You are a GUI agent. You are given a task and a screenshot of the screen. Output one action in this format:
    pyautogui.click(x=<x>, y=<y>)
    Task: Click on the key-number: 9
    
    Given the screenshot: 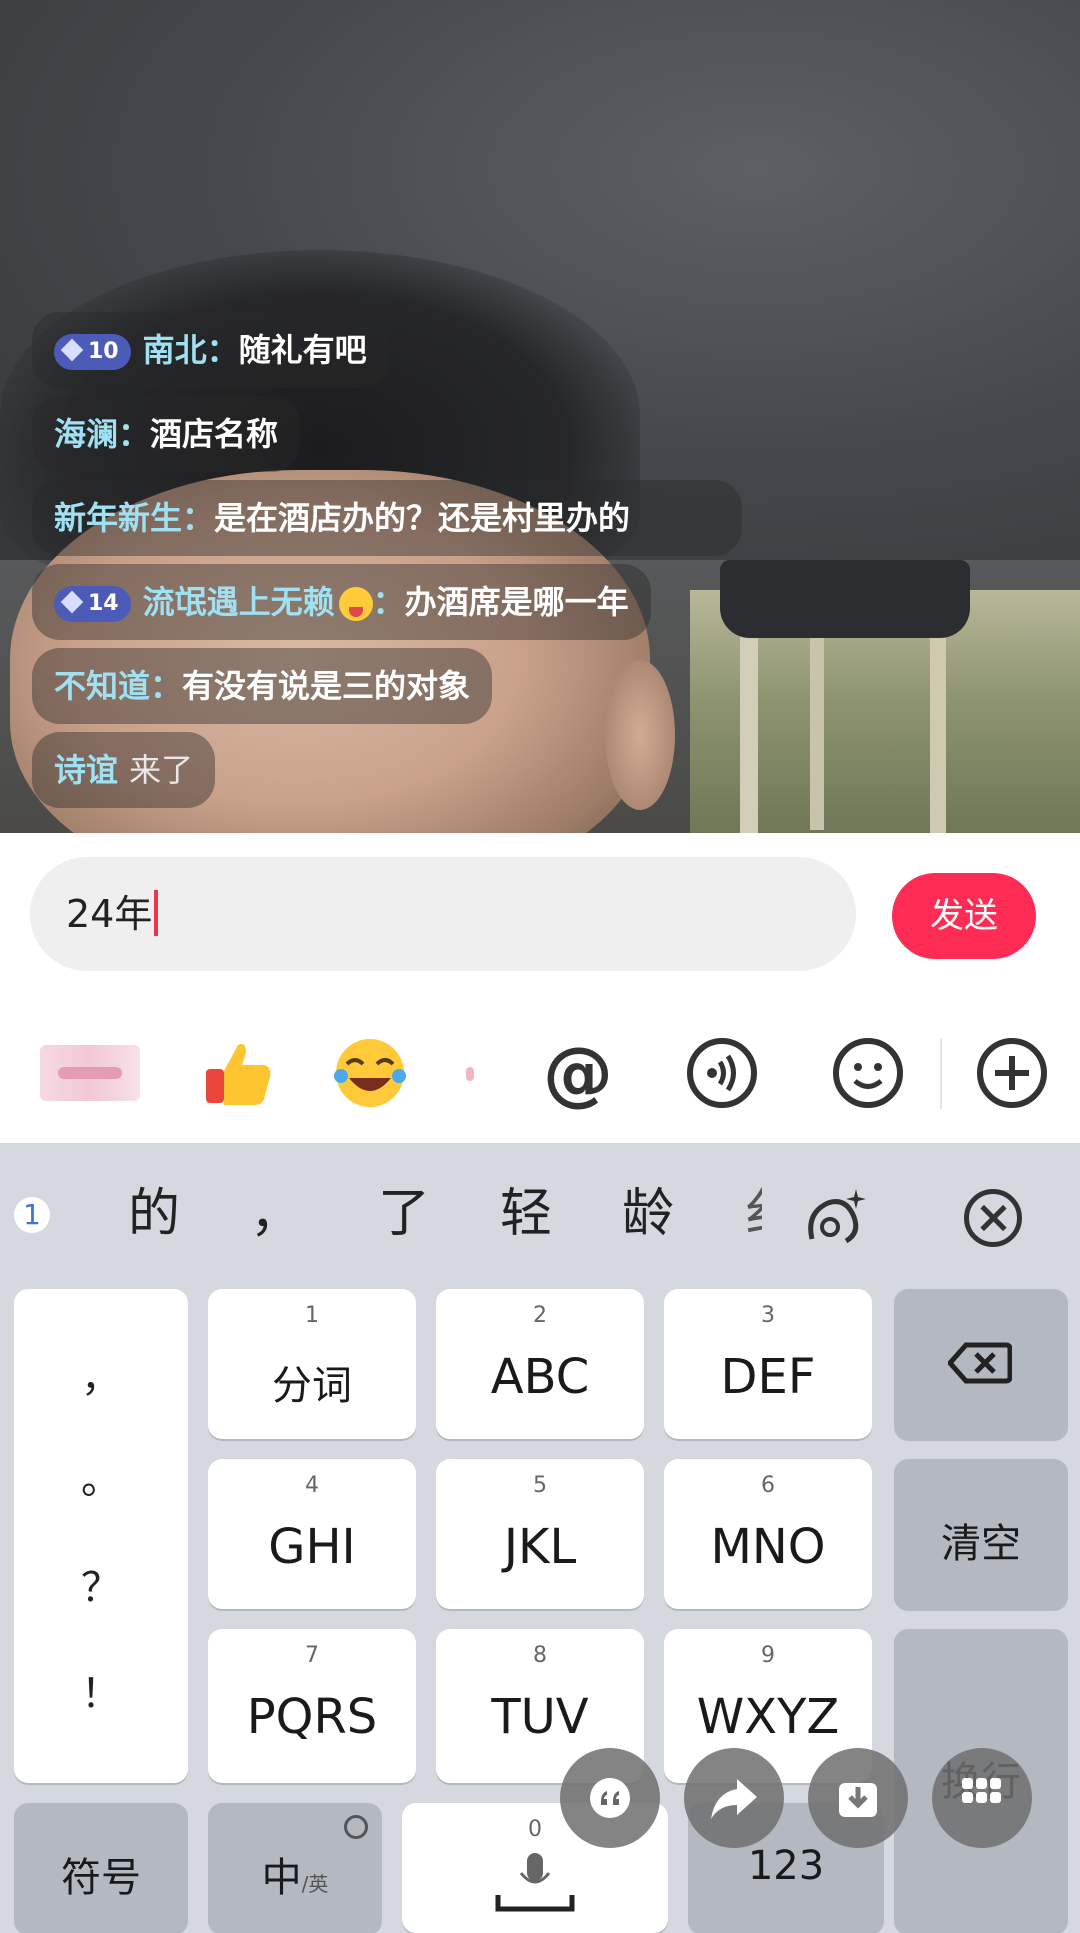 What is the action you would take?
    pyautogui.click(x=768, y=1655)
    